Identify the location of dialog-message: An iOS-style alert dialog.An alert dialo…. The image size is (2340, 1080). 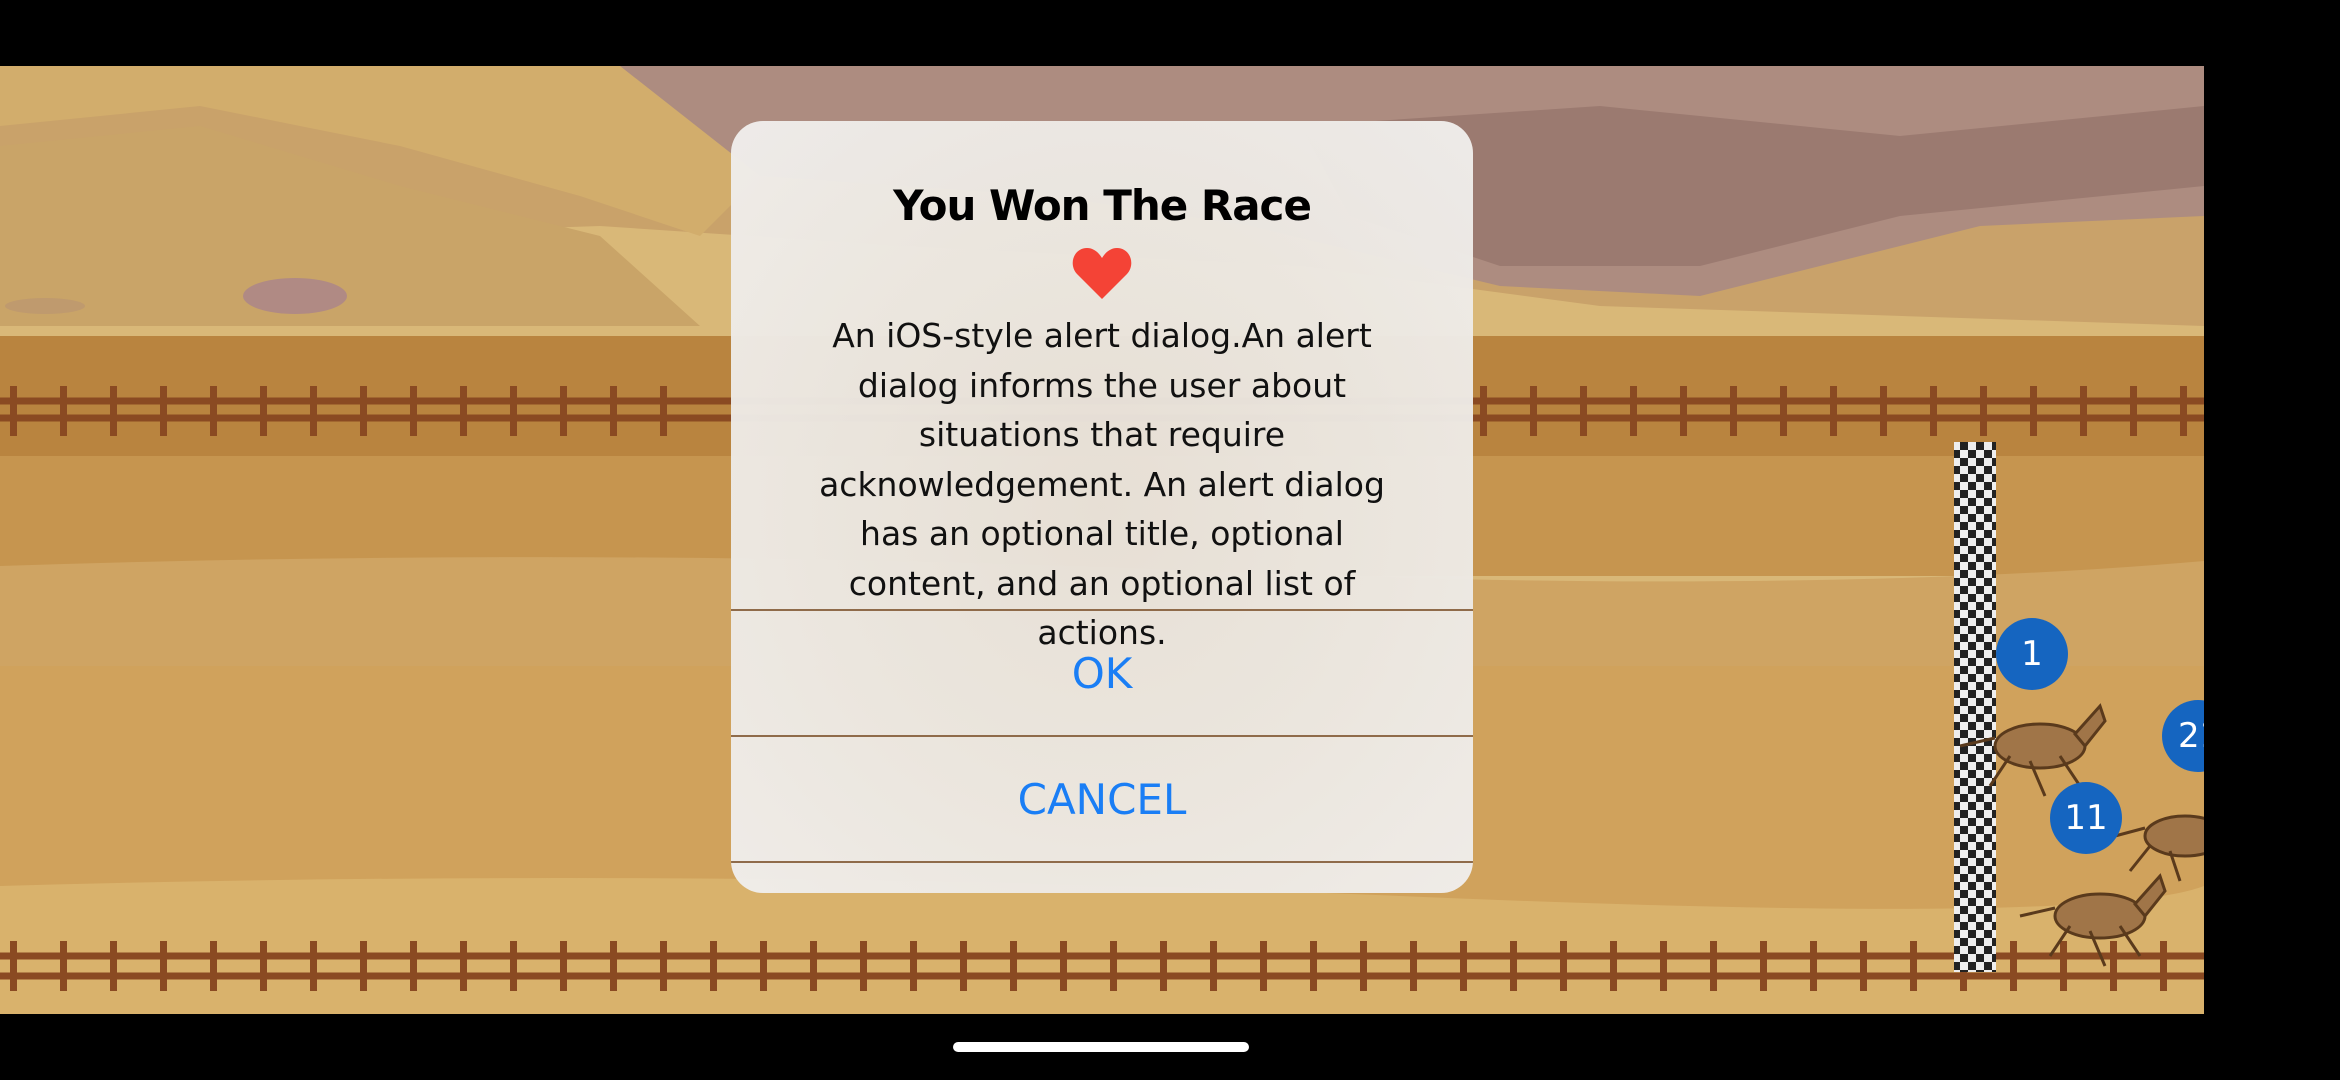
(1102, 484).